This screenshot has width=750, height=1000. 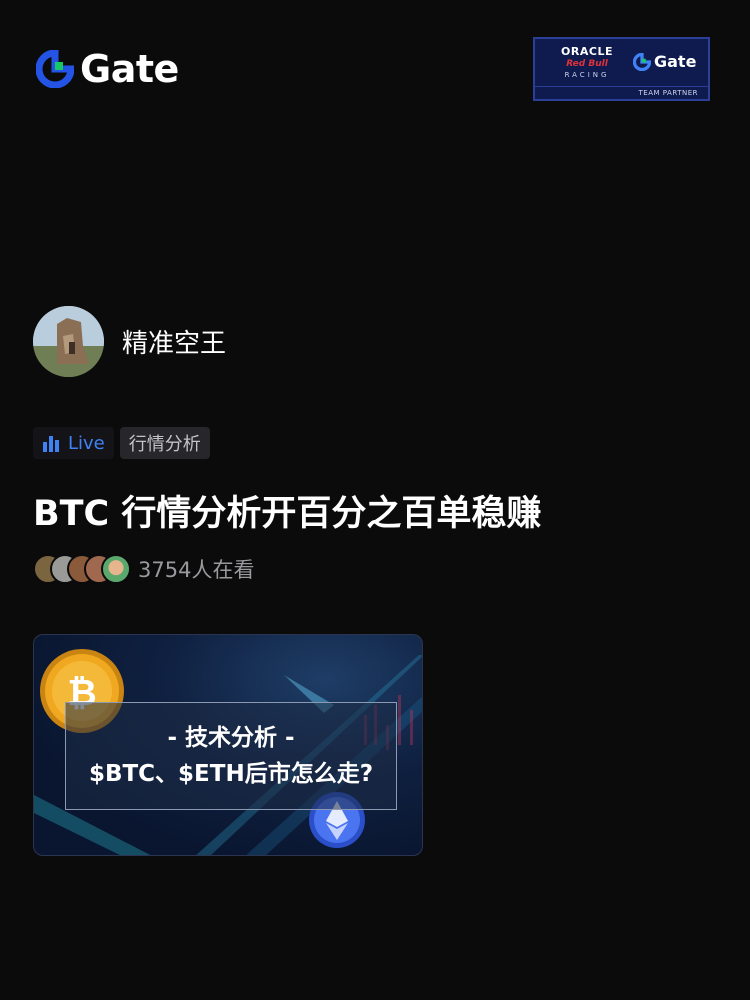 What do you see at coordinates (587, 51) in the screenshot?
I see `partner-oracle-text: ORACLE` at bounding box center [587, 51].